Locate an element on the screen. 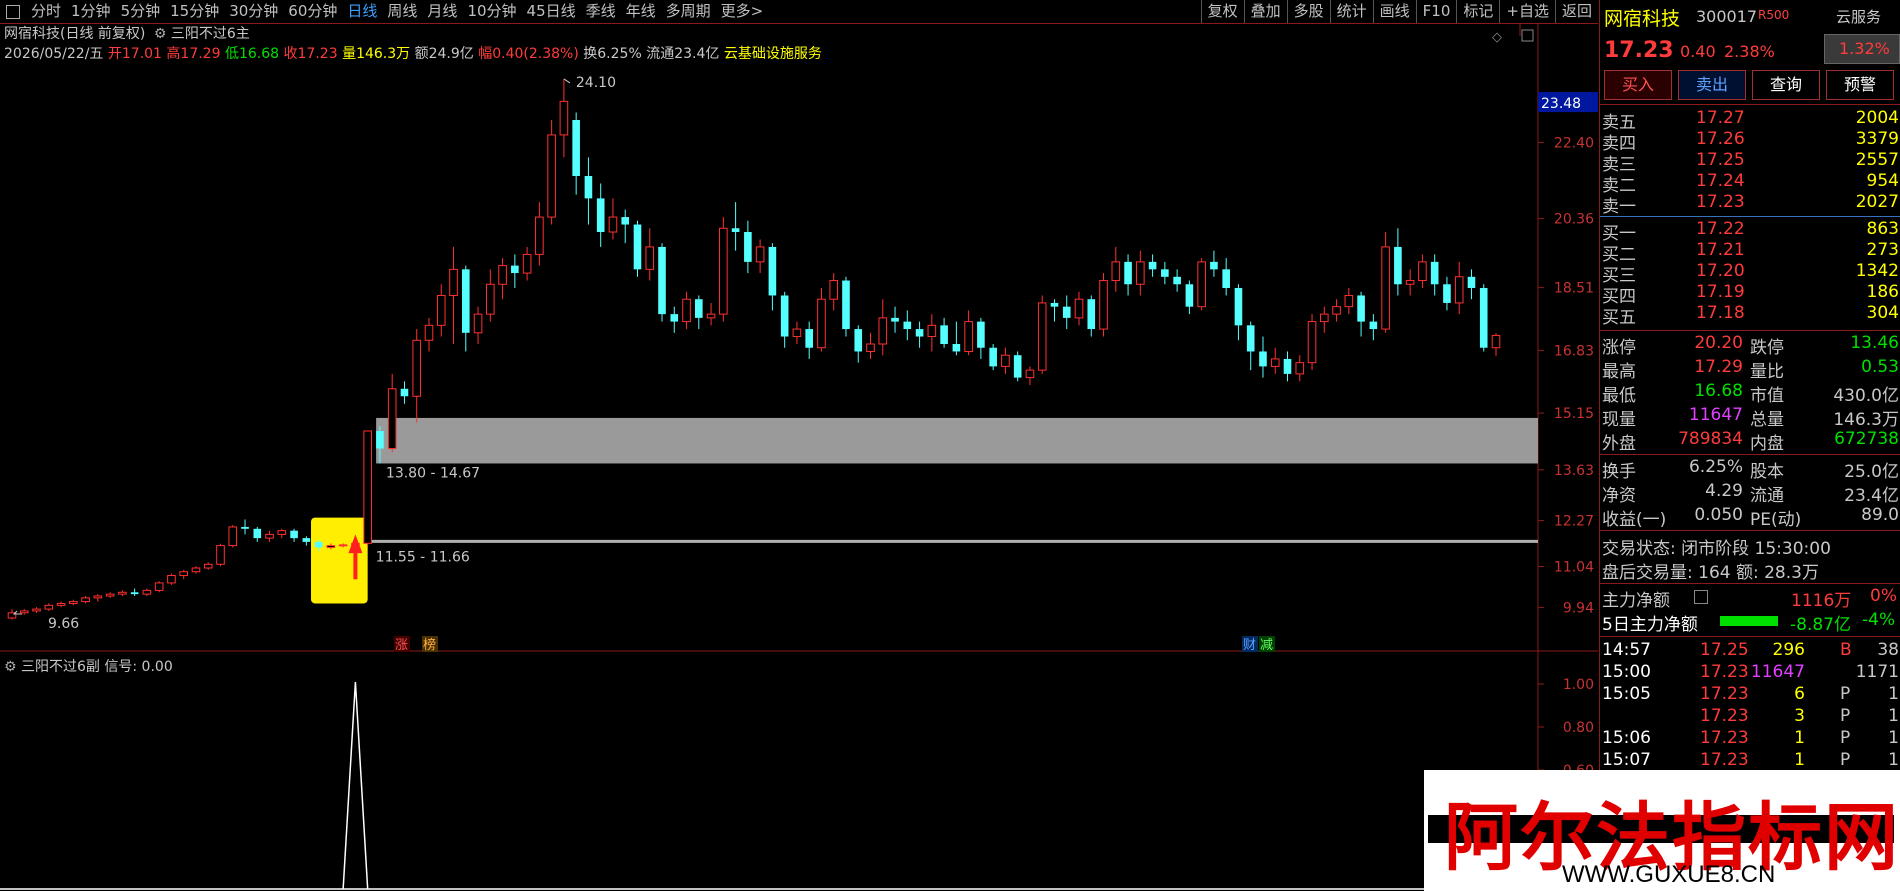  tick-volume: 1 is located at coordinates (1799, 760).